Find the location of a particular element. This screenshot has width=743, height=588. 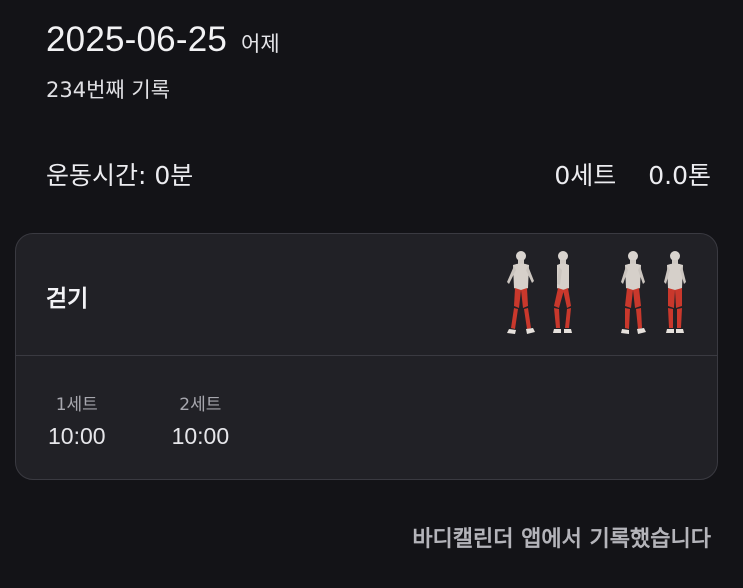

workout-duration: 운동시간: 0분 is located at coordinates (120, 175).